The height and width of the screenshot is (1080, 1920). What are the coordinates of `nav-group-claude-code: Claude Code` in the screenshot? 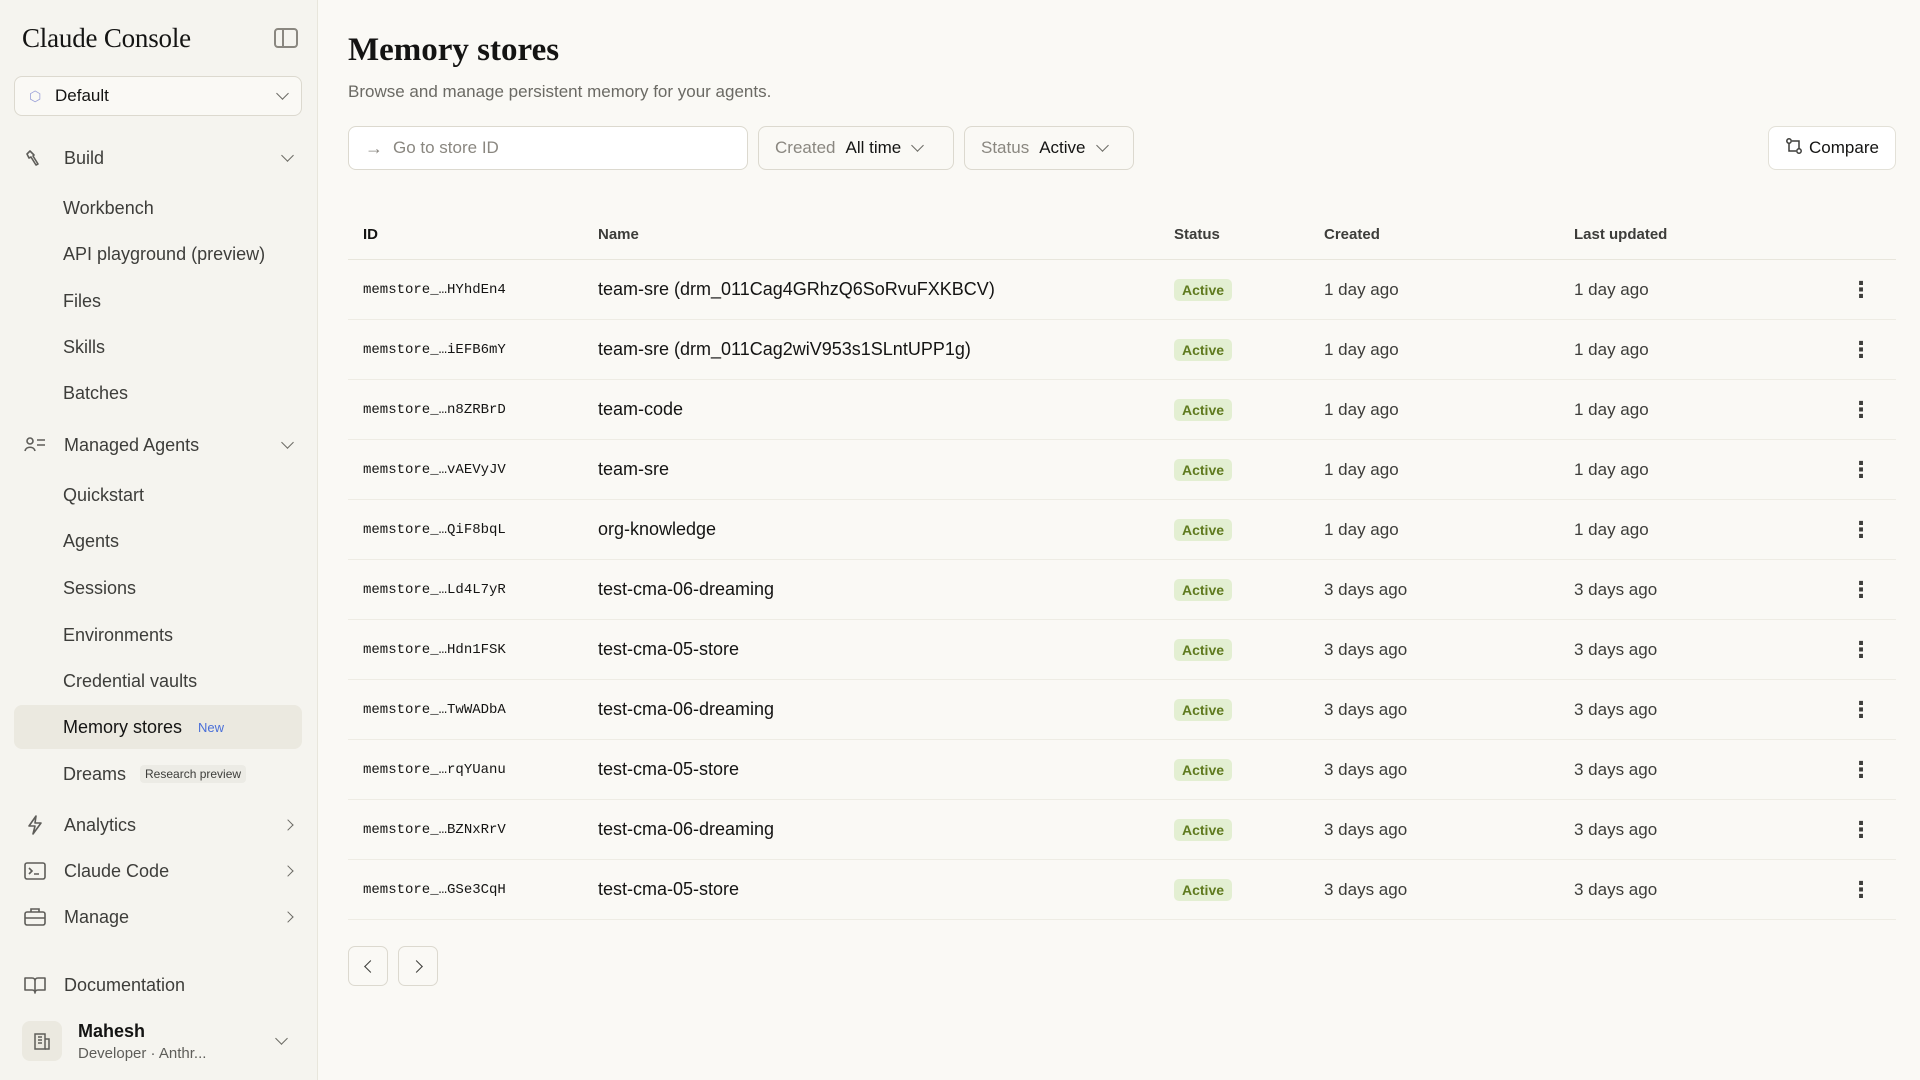 It's located at (158, 871).